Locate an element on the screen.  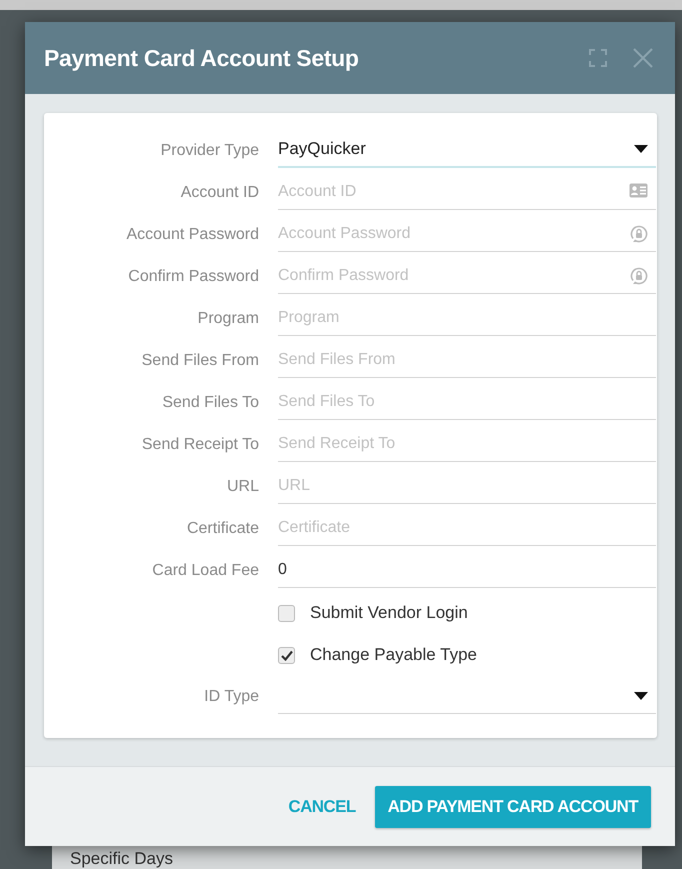
field-label: Provider Type is located at coordinates (209, 151).